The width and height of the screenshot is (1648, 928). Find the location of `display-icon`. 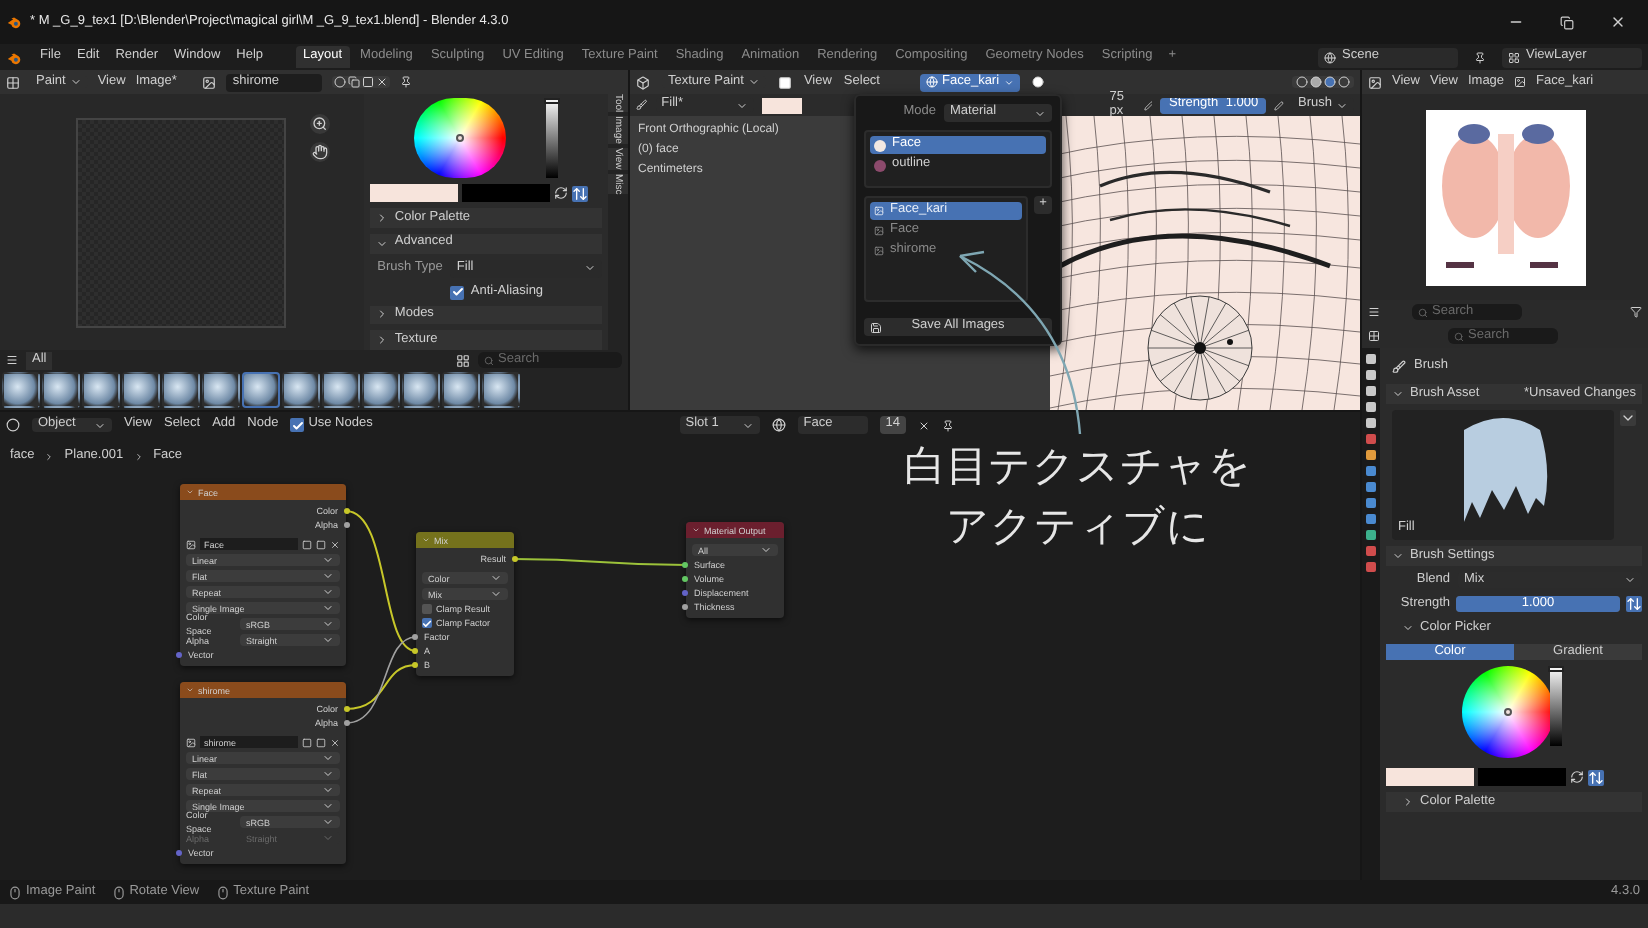

display-icon is located at coordinates (463, 360).